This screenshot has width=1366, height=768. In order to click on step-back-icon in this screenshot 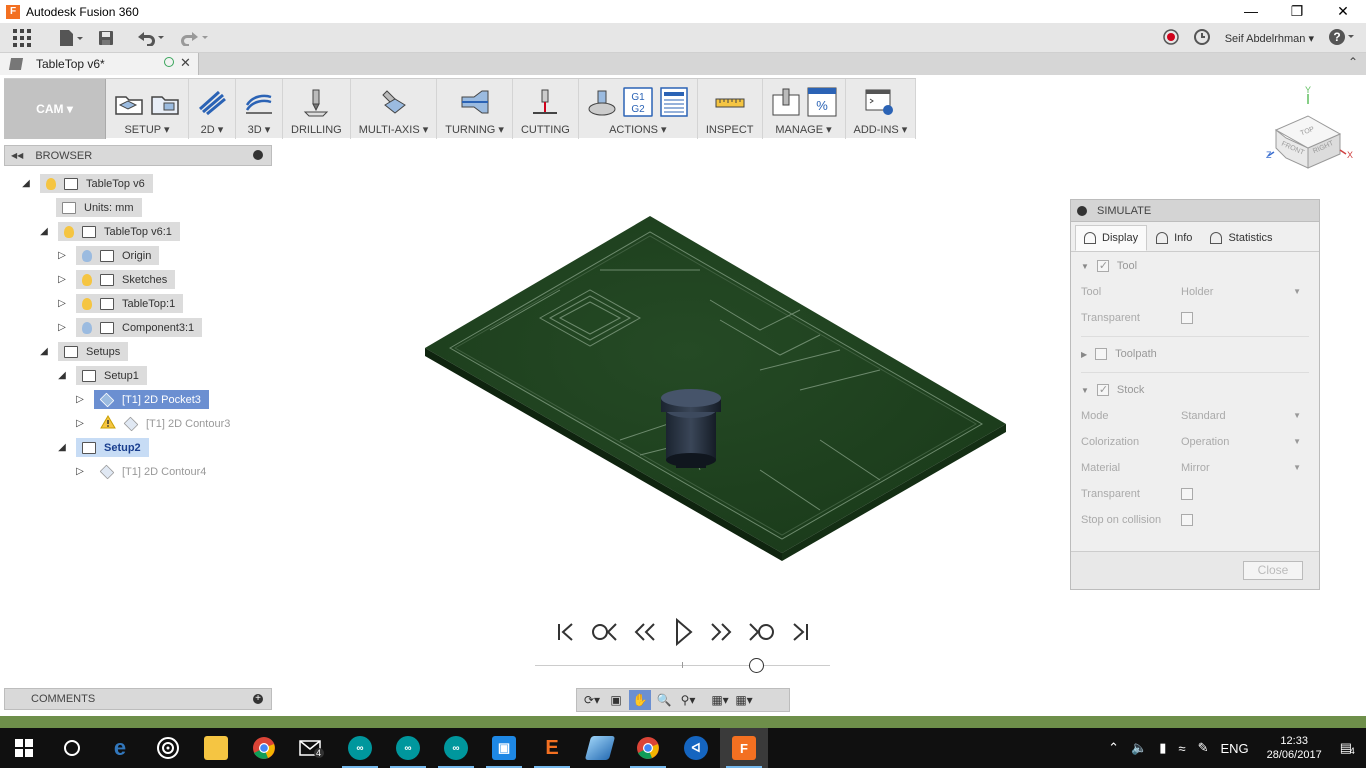, I will do `click(644, 632)`.